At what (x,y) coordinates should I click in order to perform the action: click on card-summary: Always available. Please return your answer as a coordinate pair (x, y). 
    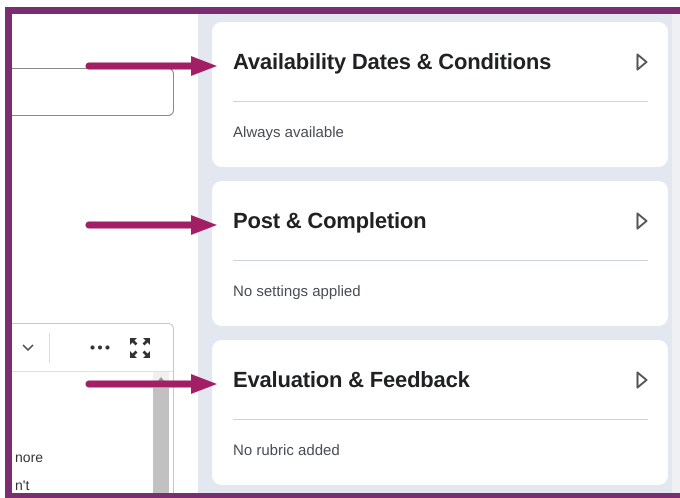
    Looking at the image, I should click on (289, 132).